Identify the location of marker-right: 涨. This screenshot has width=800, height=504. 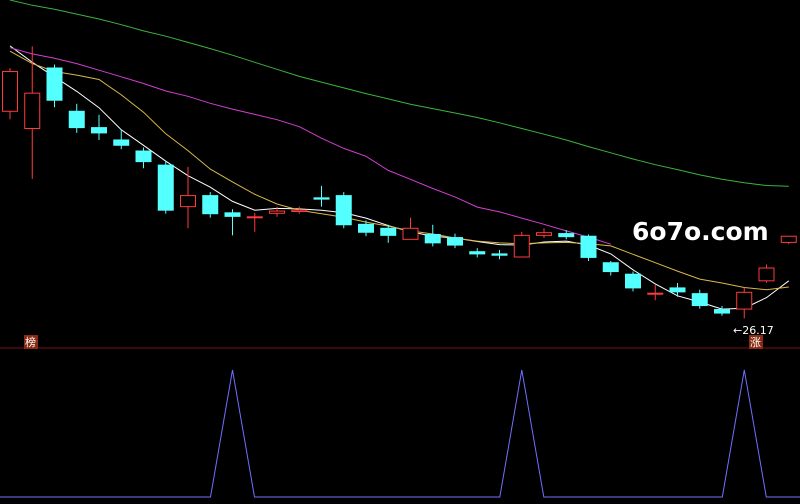
(756, 342).